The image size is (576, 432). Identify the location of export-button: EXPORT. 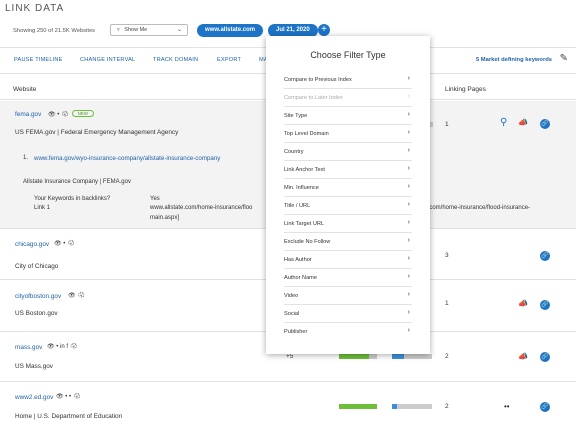
(229, 60).